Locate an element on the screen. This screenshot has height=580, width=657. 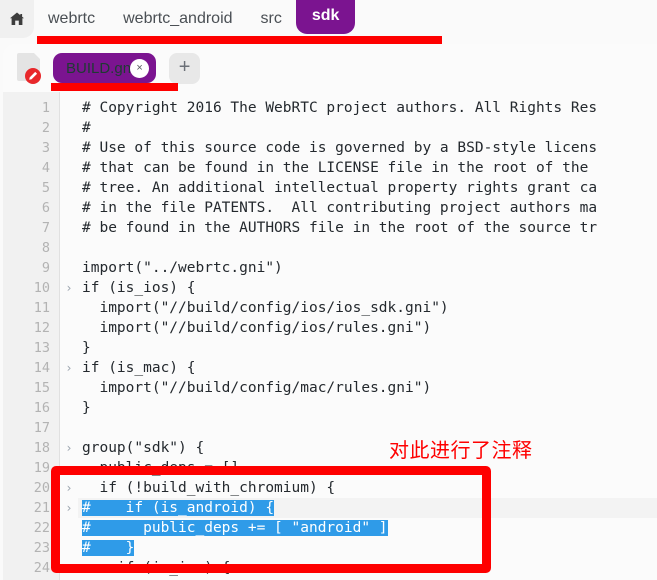
code-line: import("../webrtc.gni") is located at coordinates (367, 268).